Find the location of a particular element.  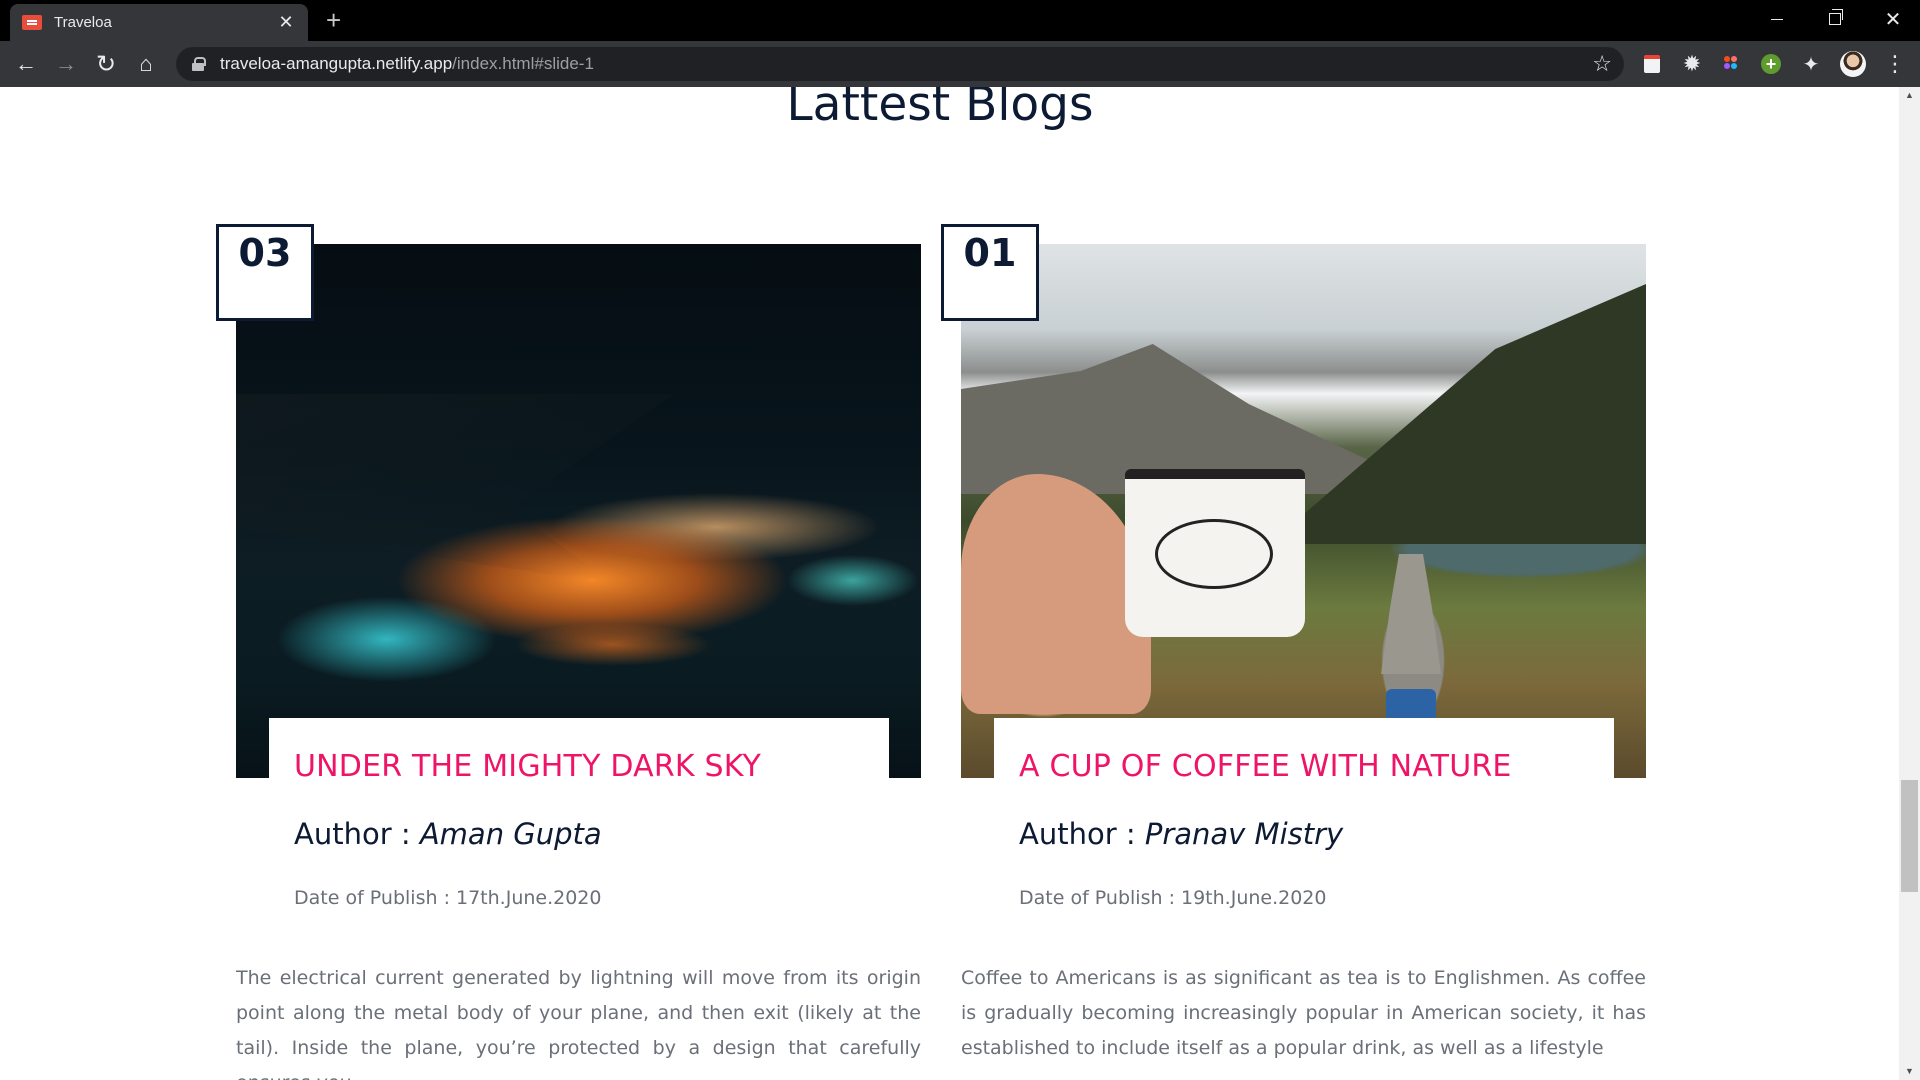

mountain-shape is located at coordinates (1457, 414).